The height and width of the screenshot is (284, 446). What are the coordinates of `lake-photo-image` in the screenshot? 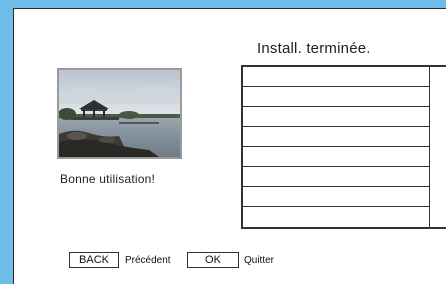 It's located at (119, 113).